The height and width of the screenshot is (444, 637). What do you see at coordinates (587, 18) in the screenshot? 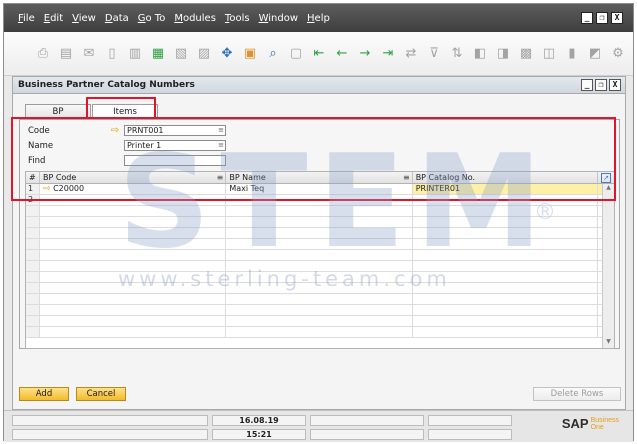
I see `minimize-button: _` at bounding box center [587, 18].